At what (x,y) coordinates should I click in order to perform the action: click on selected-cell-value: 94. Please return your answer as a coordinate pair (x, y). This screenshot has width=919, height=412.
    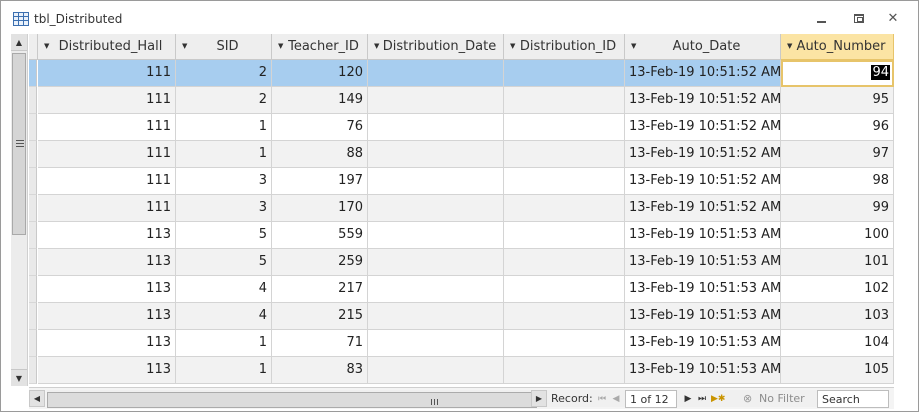
    Looking at the image, I should click on (880, 72).